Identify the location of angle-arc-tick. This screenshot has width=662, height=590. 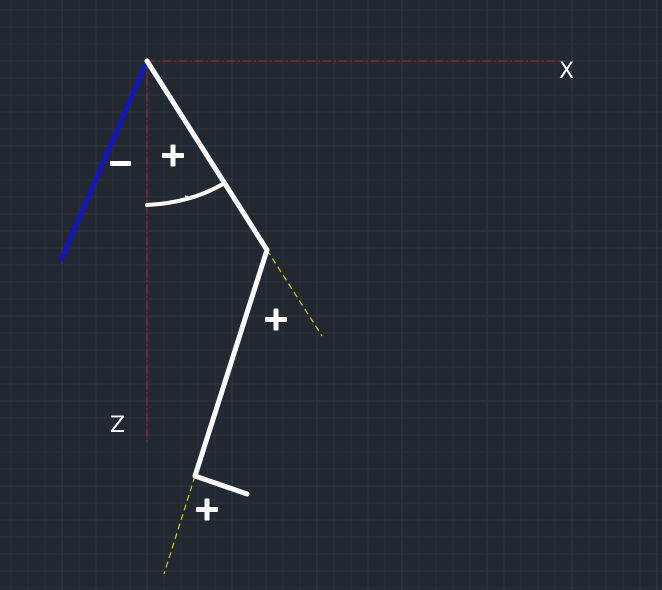
(186, 196).